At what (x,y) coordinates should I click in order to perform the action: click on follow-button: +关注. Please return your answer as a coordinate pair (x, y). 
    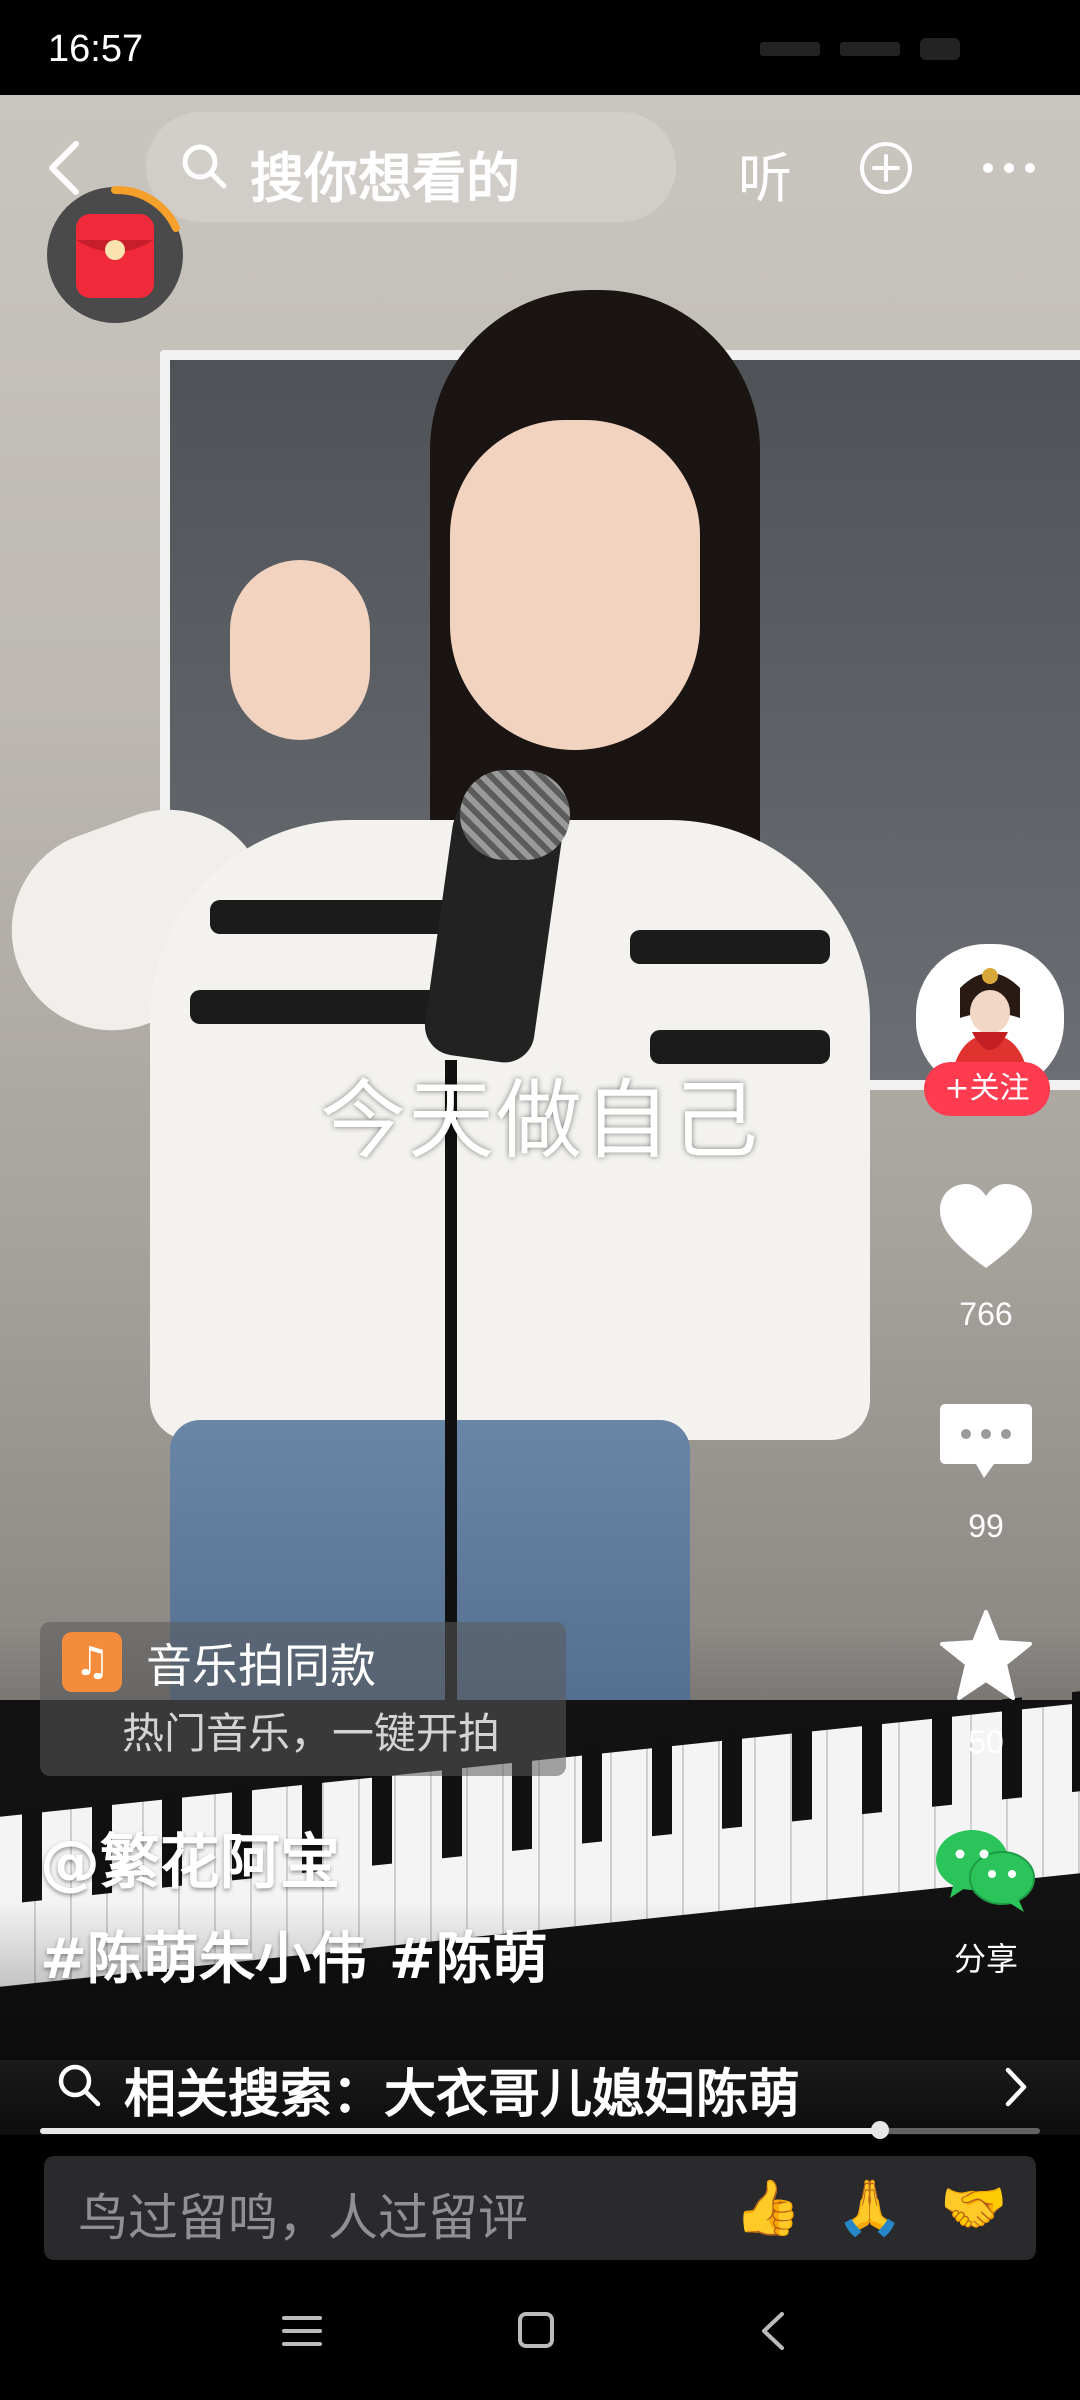
    Looking at the image, I should click on (987, 1089).